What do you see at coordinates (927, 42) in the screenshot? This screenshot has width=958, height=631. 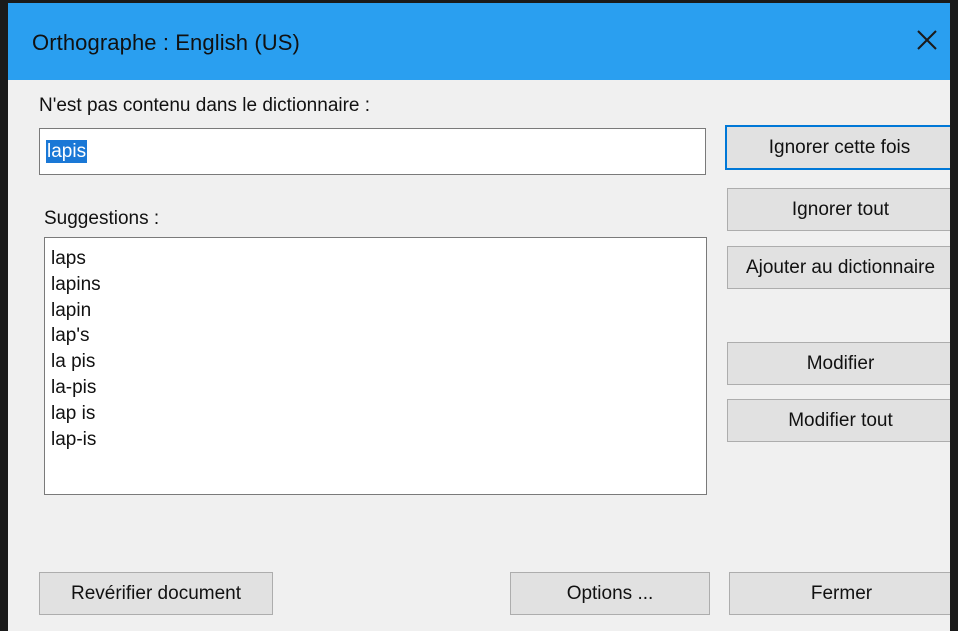 I see `close-icon` at bounding box center [927, 42].